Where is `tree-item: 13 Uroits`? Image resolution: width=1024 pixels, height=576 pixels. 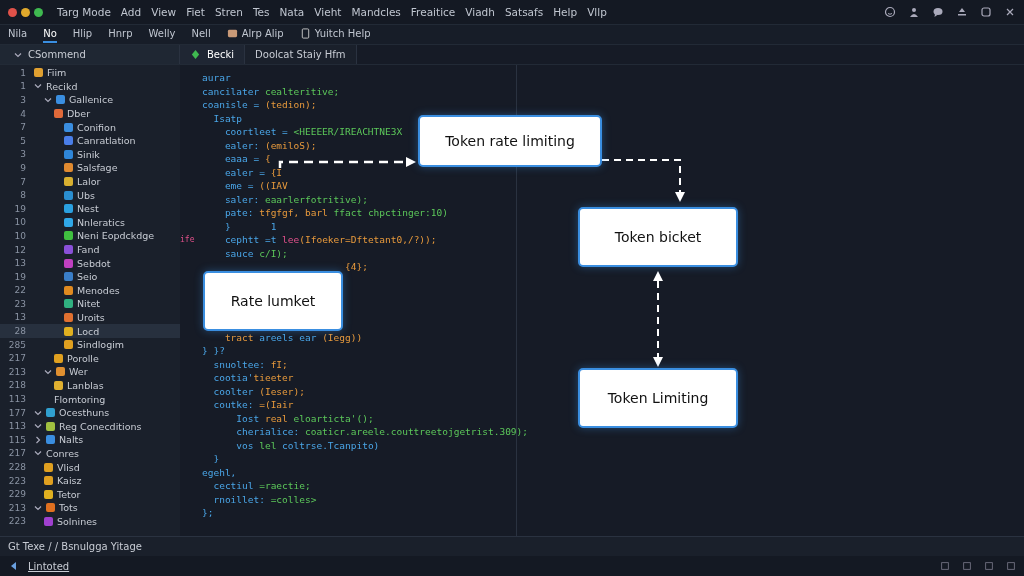 tree-item: 13 Uroits is located at coordinates (90, 317).